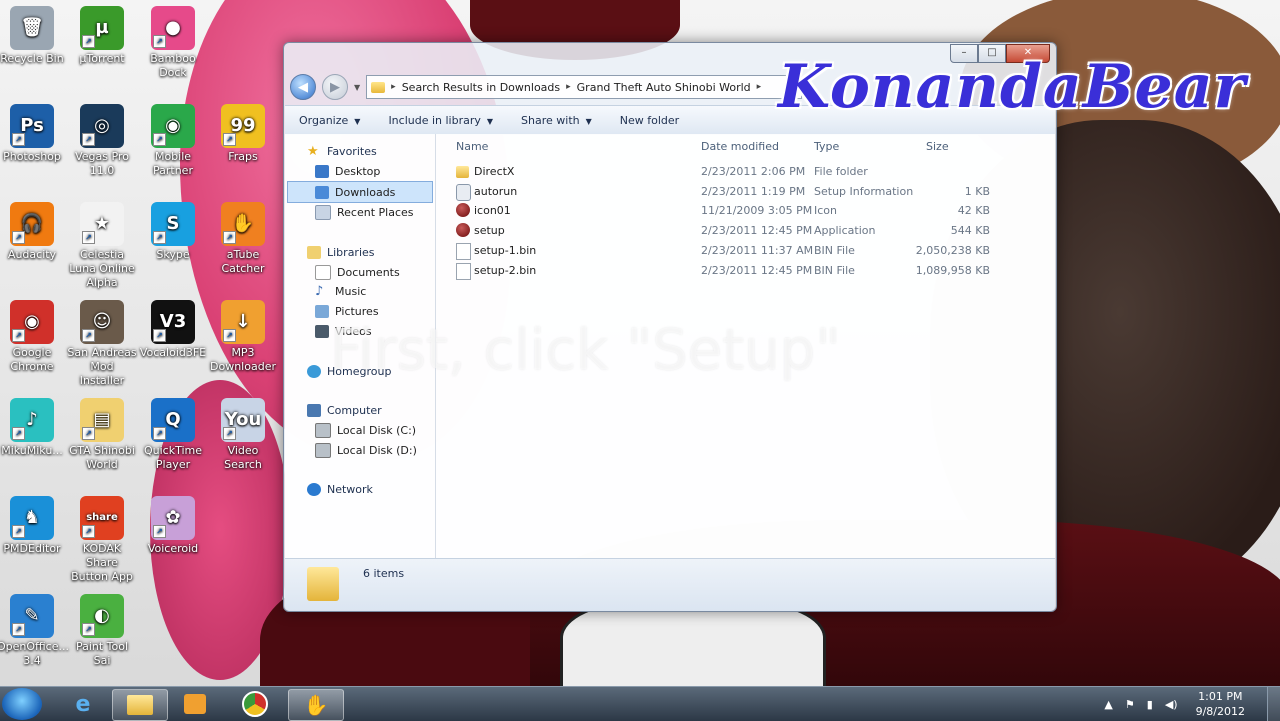 This screenshot has height=721, width=1280. What do you see at coordinates (102, 163) in the screenshot?
I see `desktop-icon-label: Vegas Pro 11.0` at bounding box center [102, 163].